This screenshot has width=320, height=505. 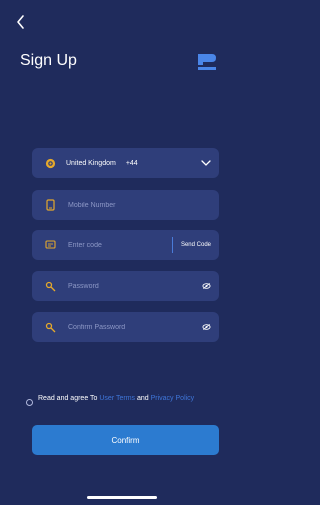 What do you see at coordinates (117, 398) in the screenshot?
I see `user-terms-link: User Terms` at bounding box center [117, 398].